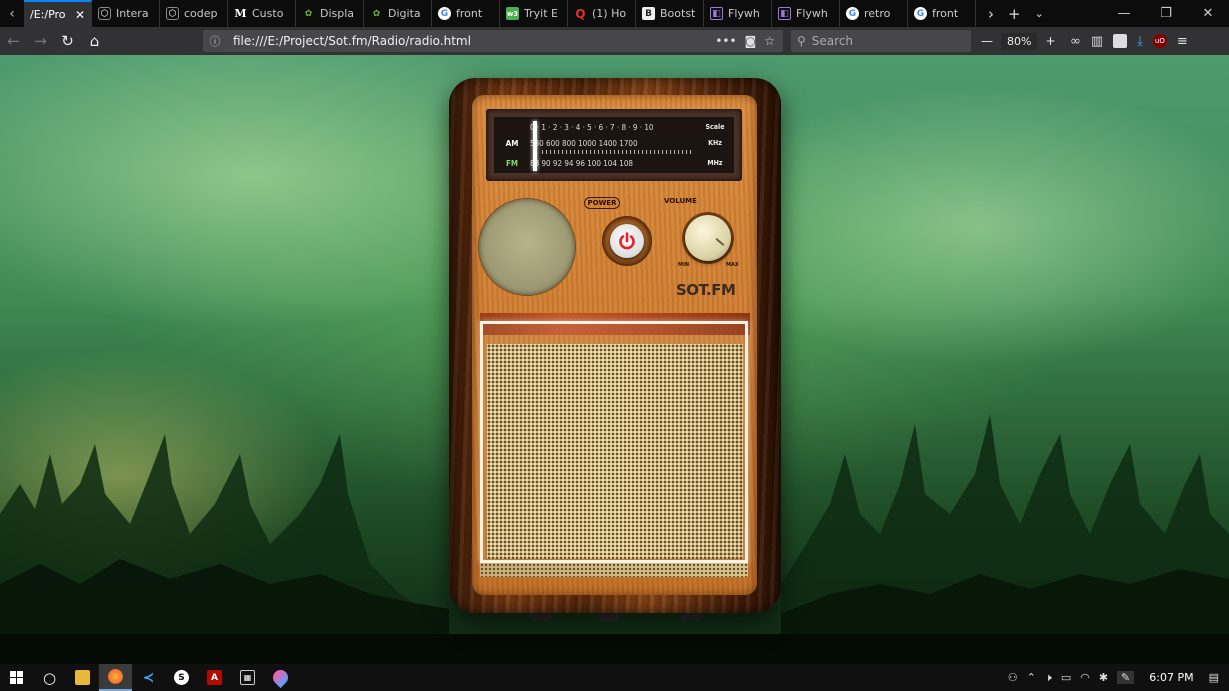 The image size is (1229, 691). What do you see at coordinates (1039, 13) in the screenshot?
I see `list-tabs-icon: ⌄` at bounding box center [1039, 13].